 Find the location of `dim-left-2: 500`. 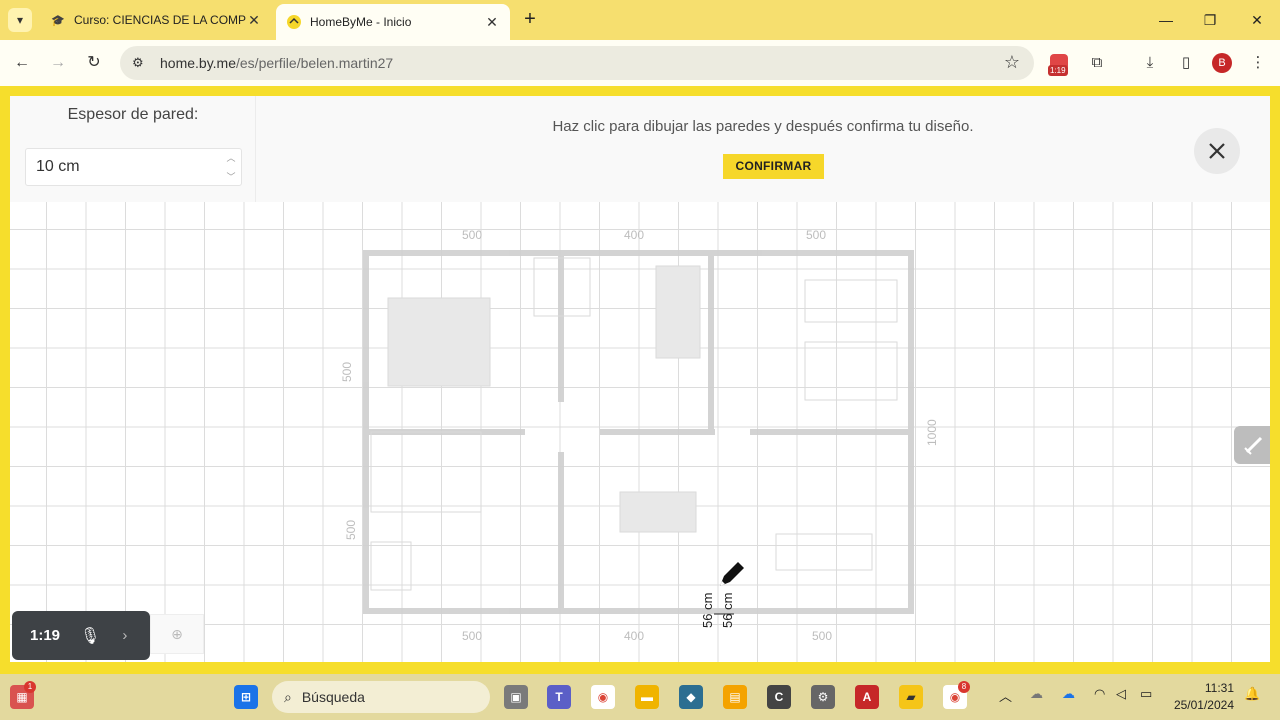

dim-left-2: 500 is located at coordinates (351, 530).